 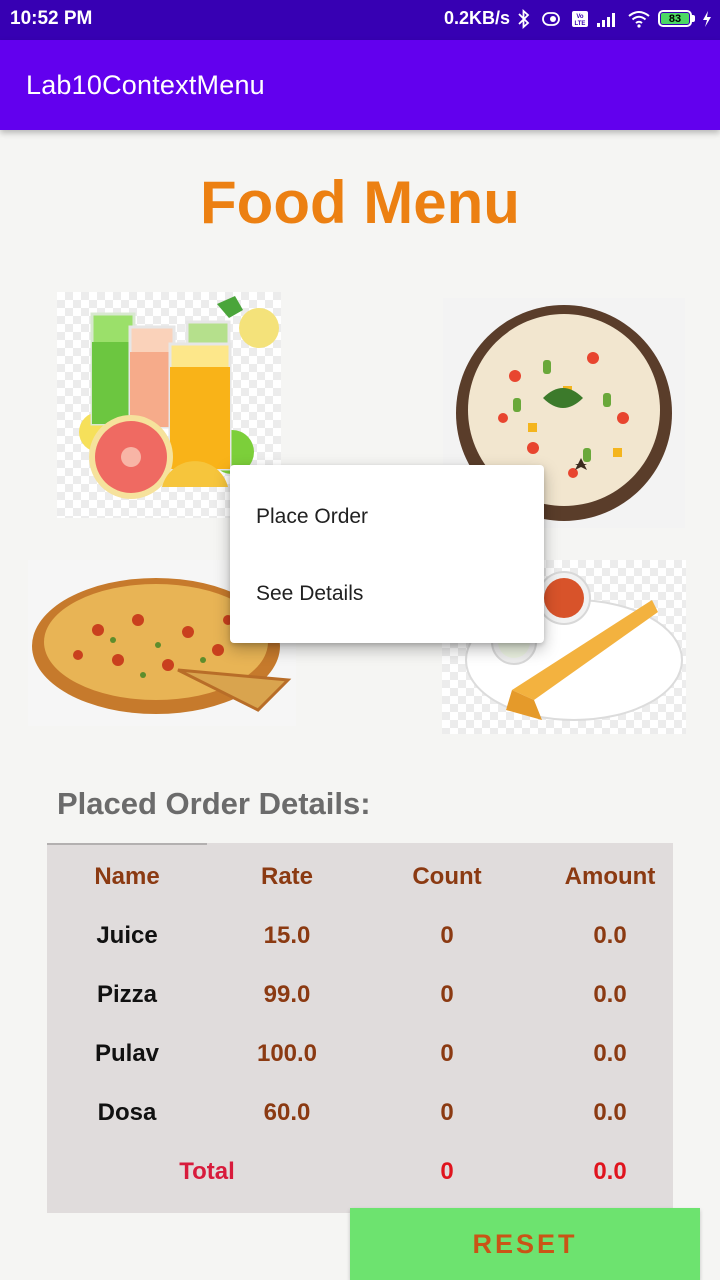 I want to click on svg-text: LTE, so click(x=580, y=24).